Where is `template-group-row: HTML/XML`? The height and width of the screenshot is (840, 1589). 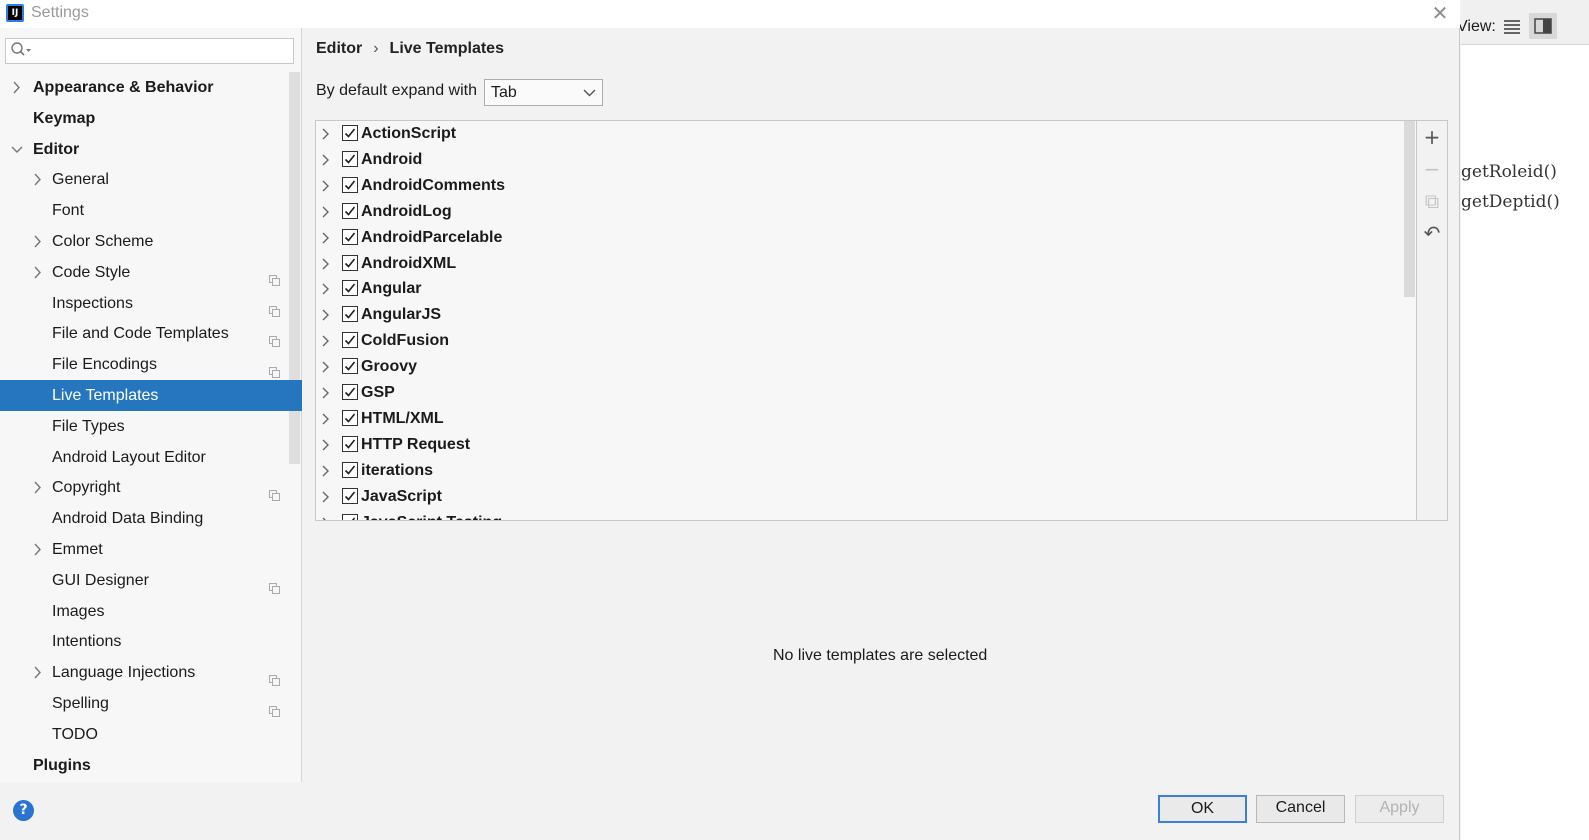
template-group-row: HTML/XML is located at coordinates (860, 419).